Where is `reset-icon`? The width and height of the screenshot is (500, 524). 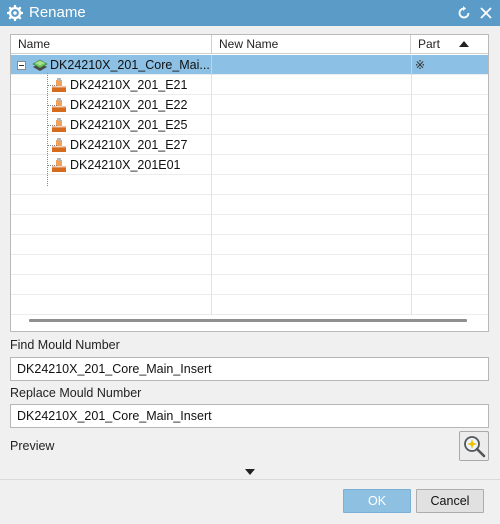
reset-icon is located at coordinates (464, 13).